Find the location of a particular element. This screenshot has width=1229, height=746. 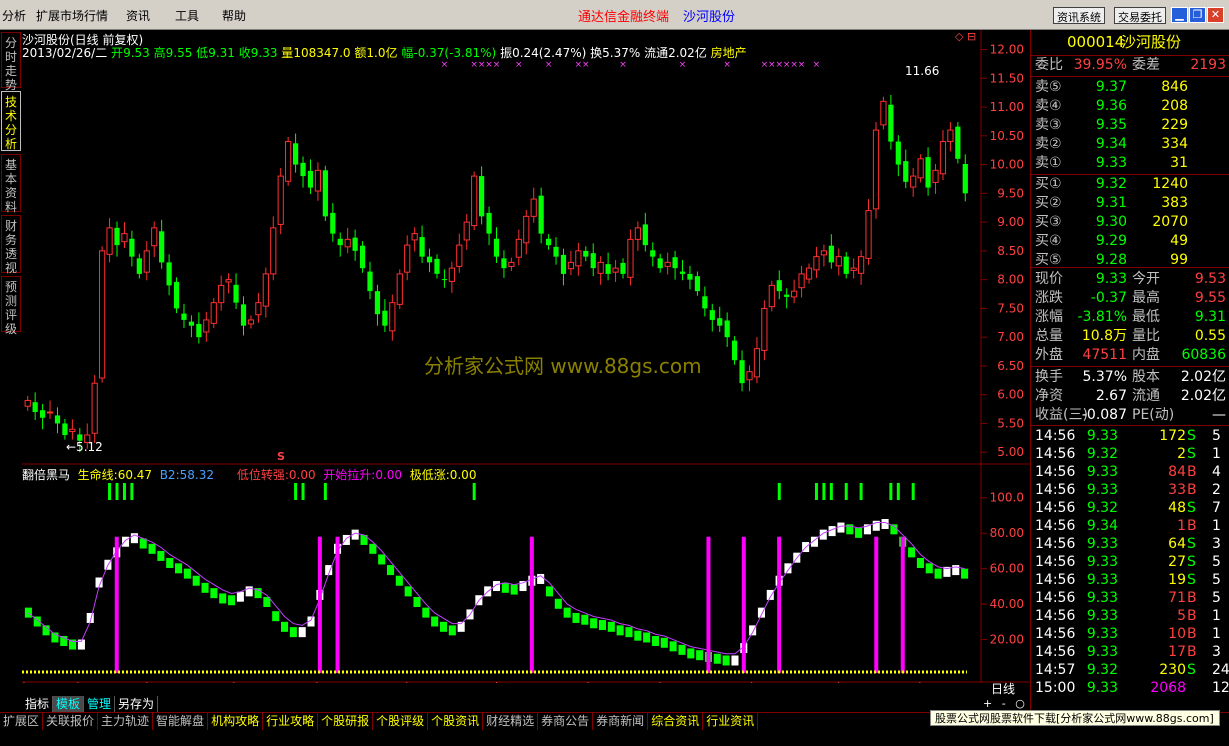

high-label: 高 is located at coordinates (159, 53).